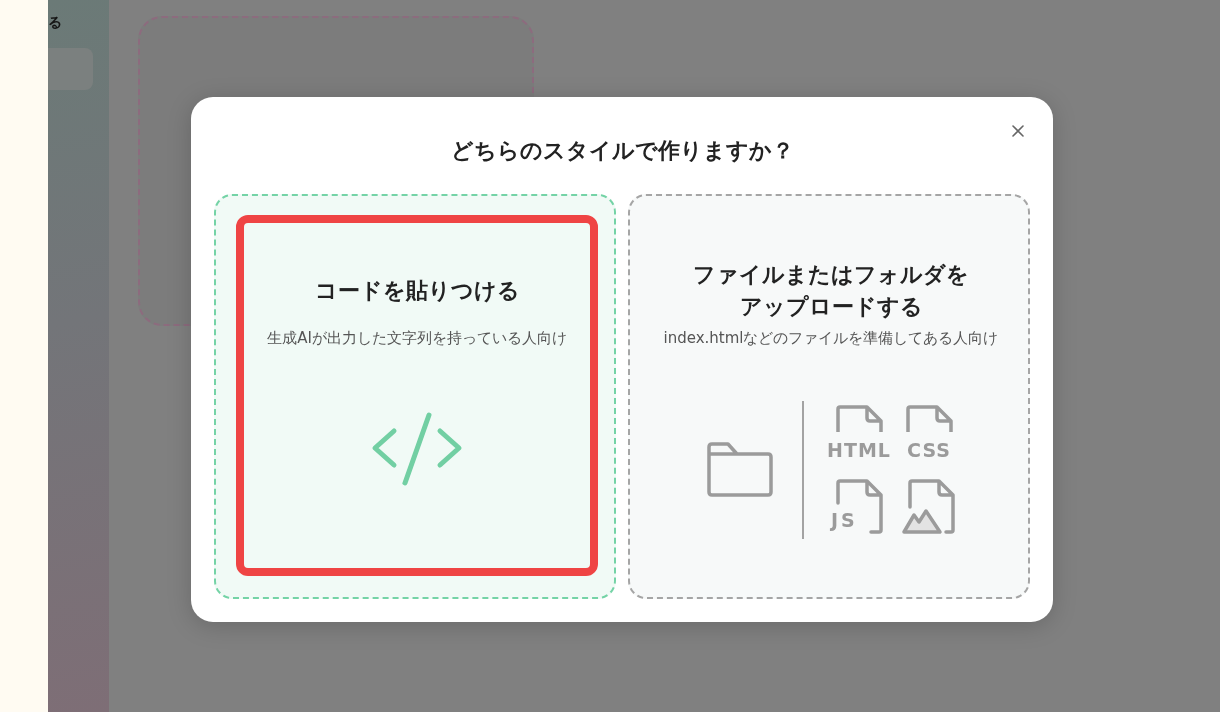 This screenshot has width=1220, height=712. I want to click on code-icon, so click(417, 448).